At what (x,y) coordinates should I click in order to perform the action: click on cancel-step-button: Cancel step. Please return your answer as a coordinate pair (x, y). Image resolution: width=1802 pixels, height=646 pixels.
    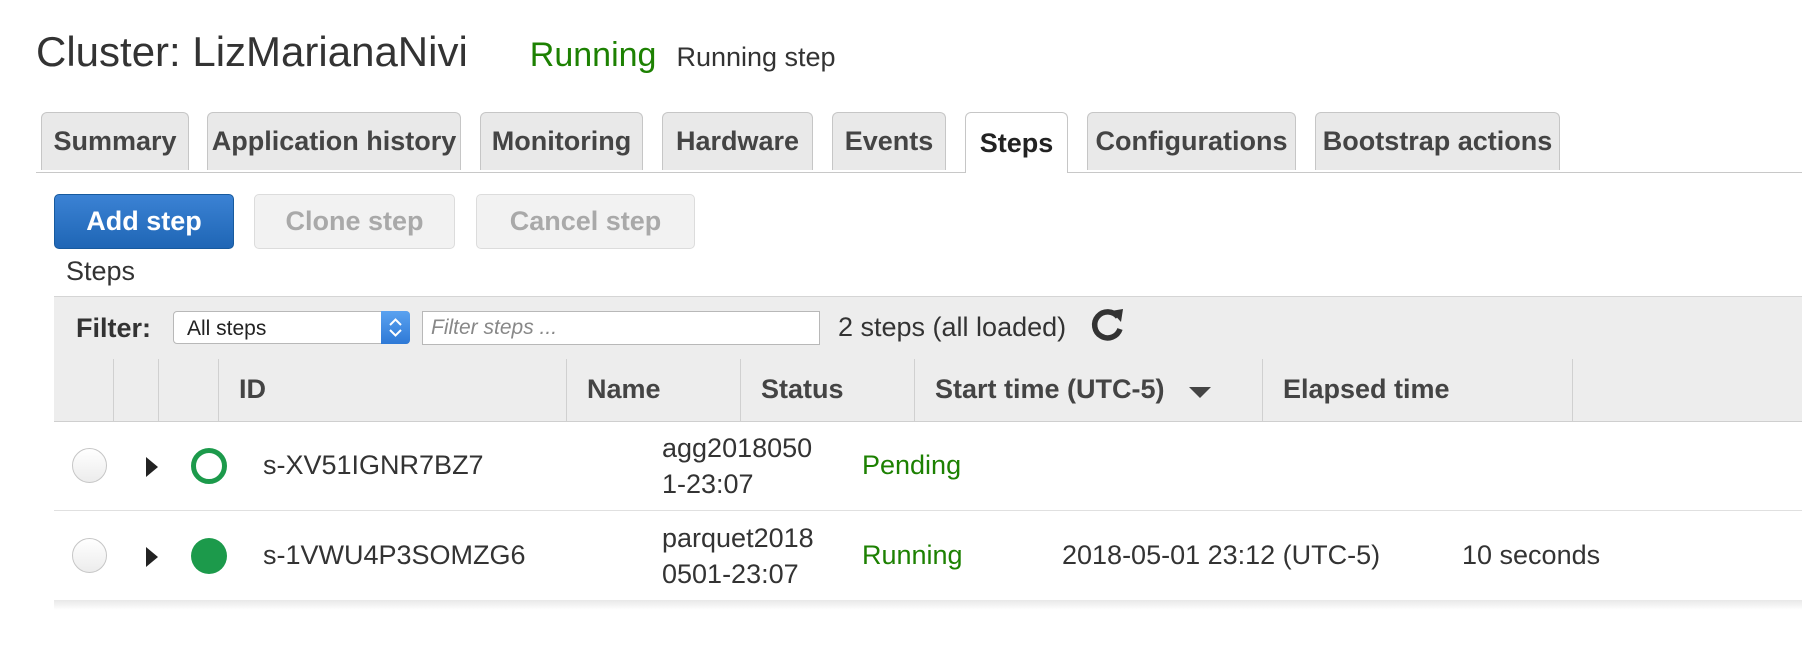
    Looking at the image, I should click on (585, 221).